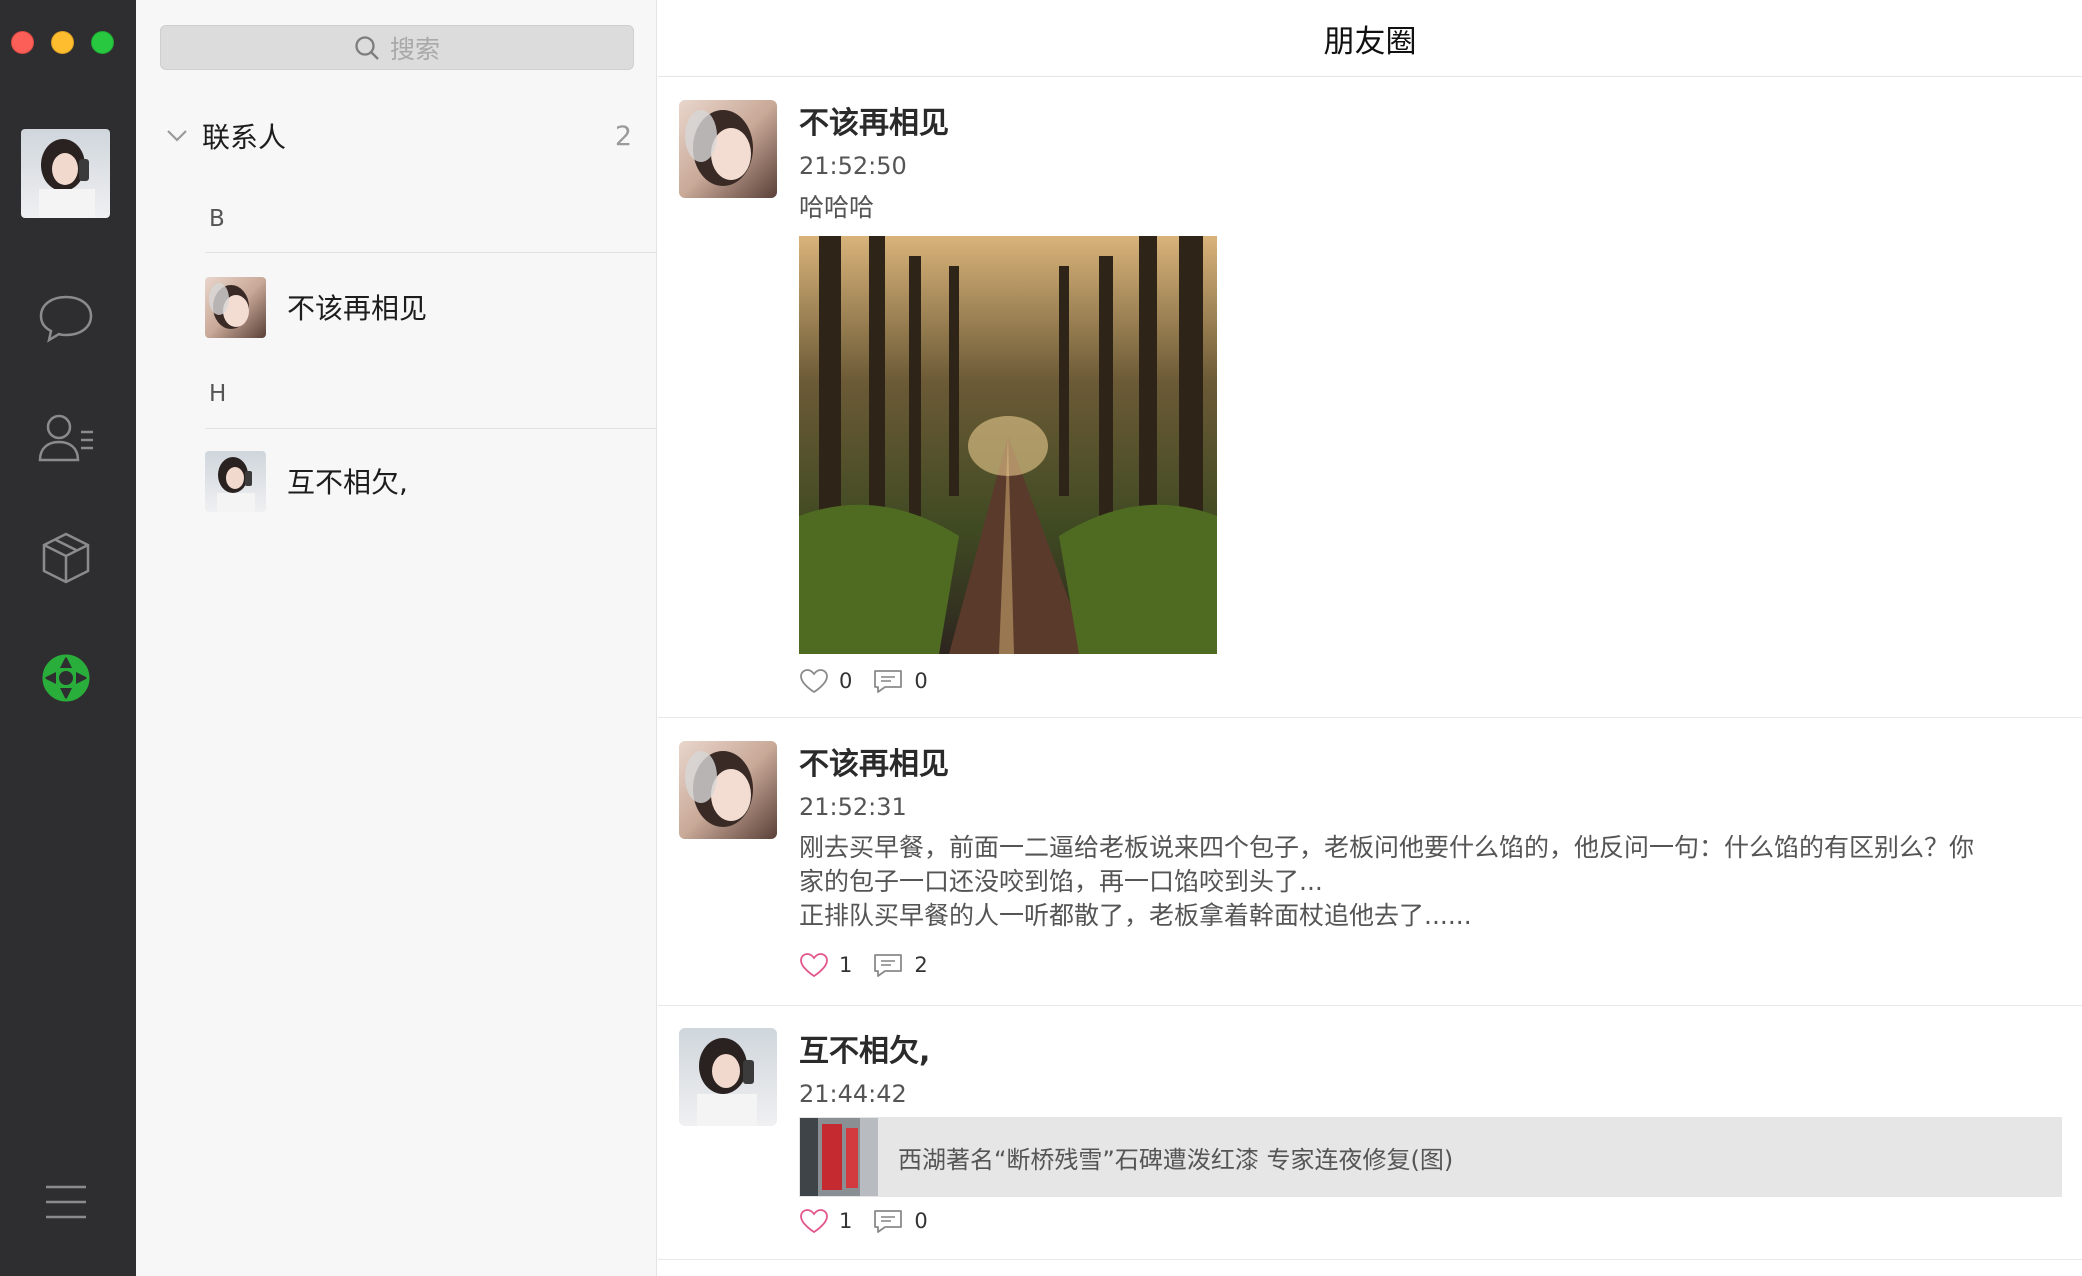  I want to click on contacts-group-header: 联系人 2, so click(401, 136).